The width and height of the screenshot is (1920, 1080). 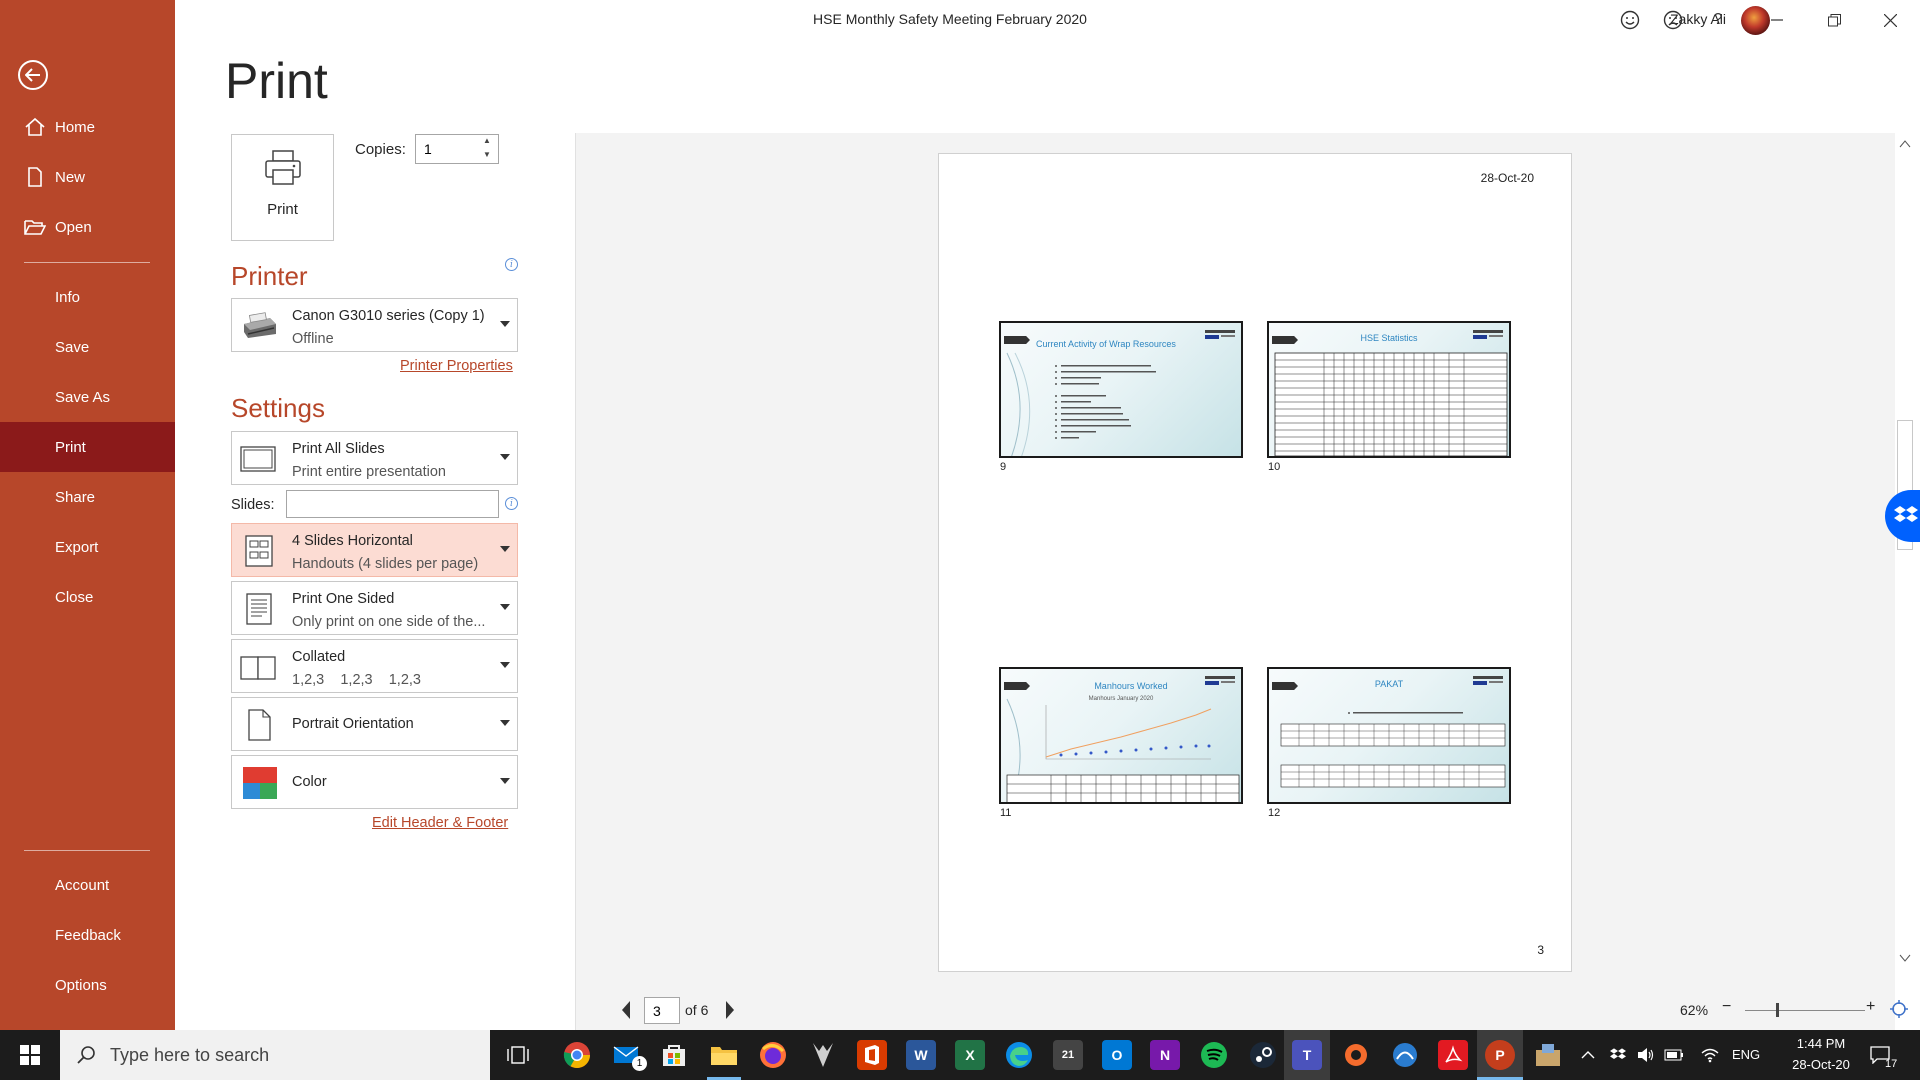 I want to click on printer-properties-link: Printer Properties, so click(x=456, y=366).